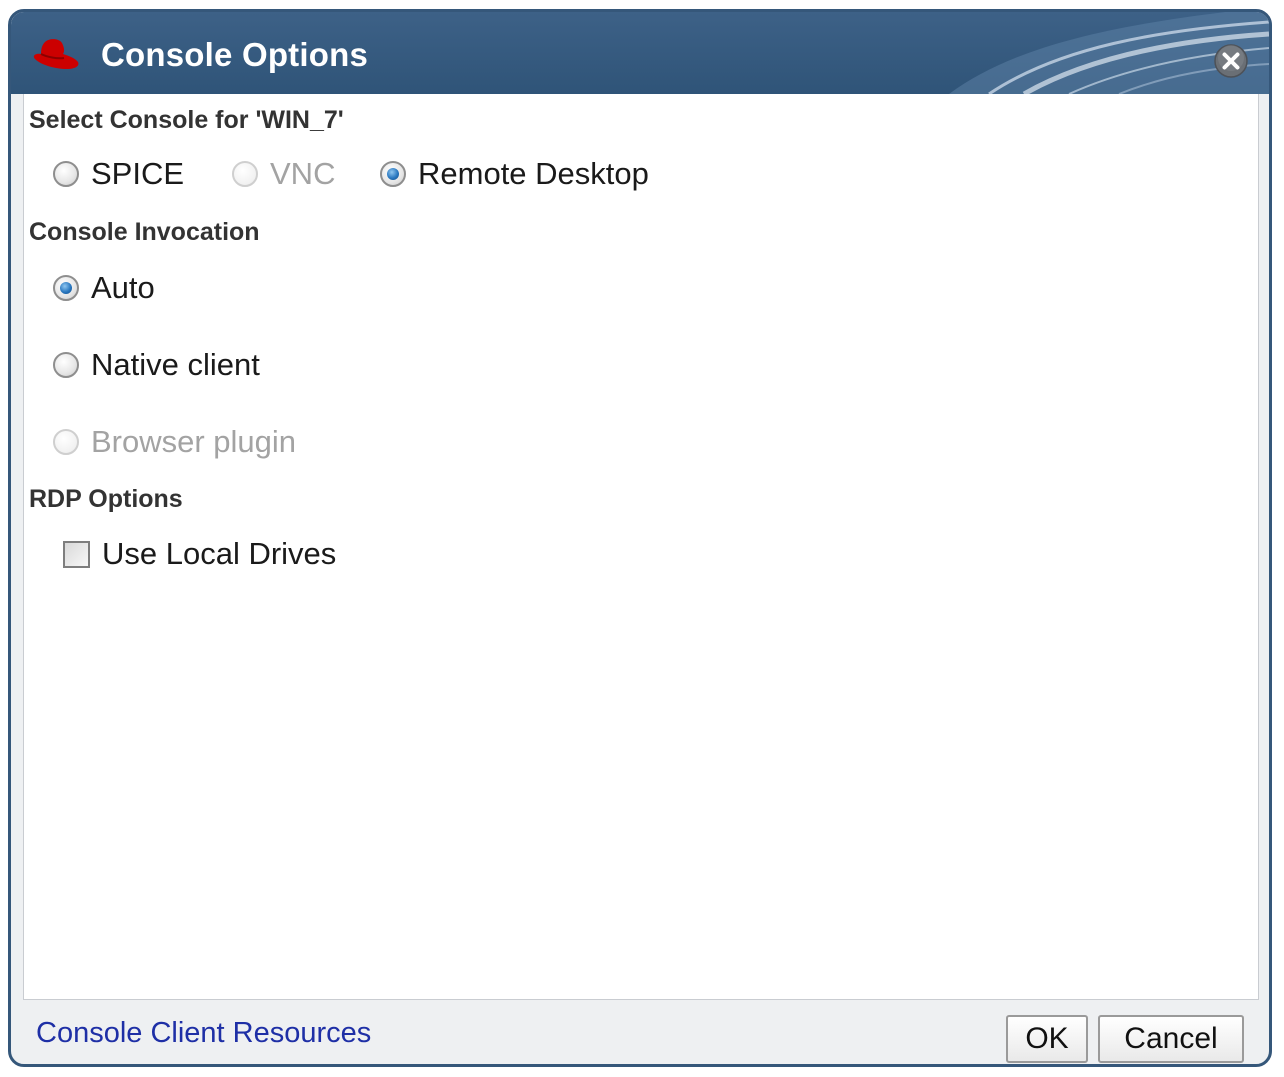  I want to click on checkbox-box, so click(76, 554).